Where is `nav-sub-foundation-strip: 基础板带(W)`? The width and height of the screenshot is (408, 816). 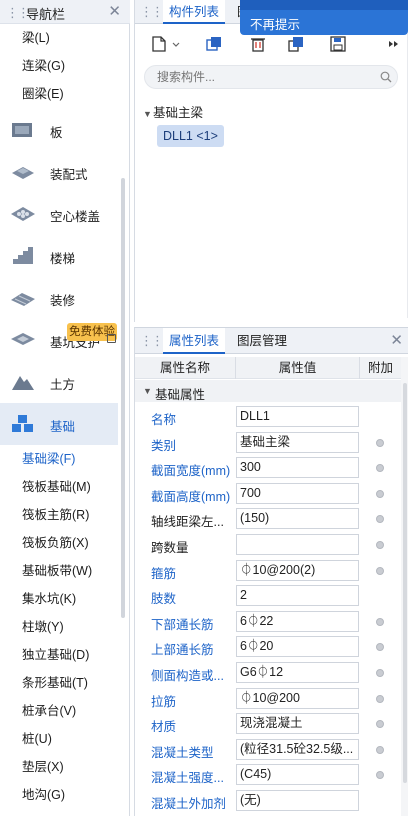 nav-sub-foundation-strip: 基础板带(W) is located at coordinates (57, 571).